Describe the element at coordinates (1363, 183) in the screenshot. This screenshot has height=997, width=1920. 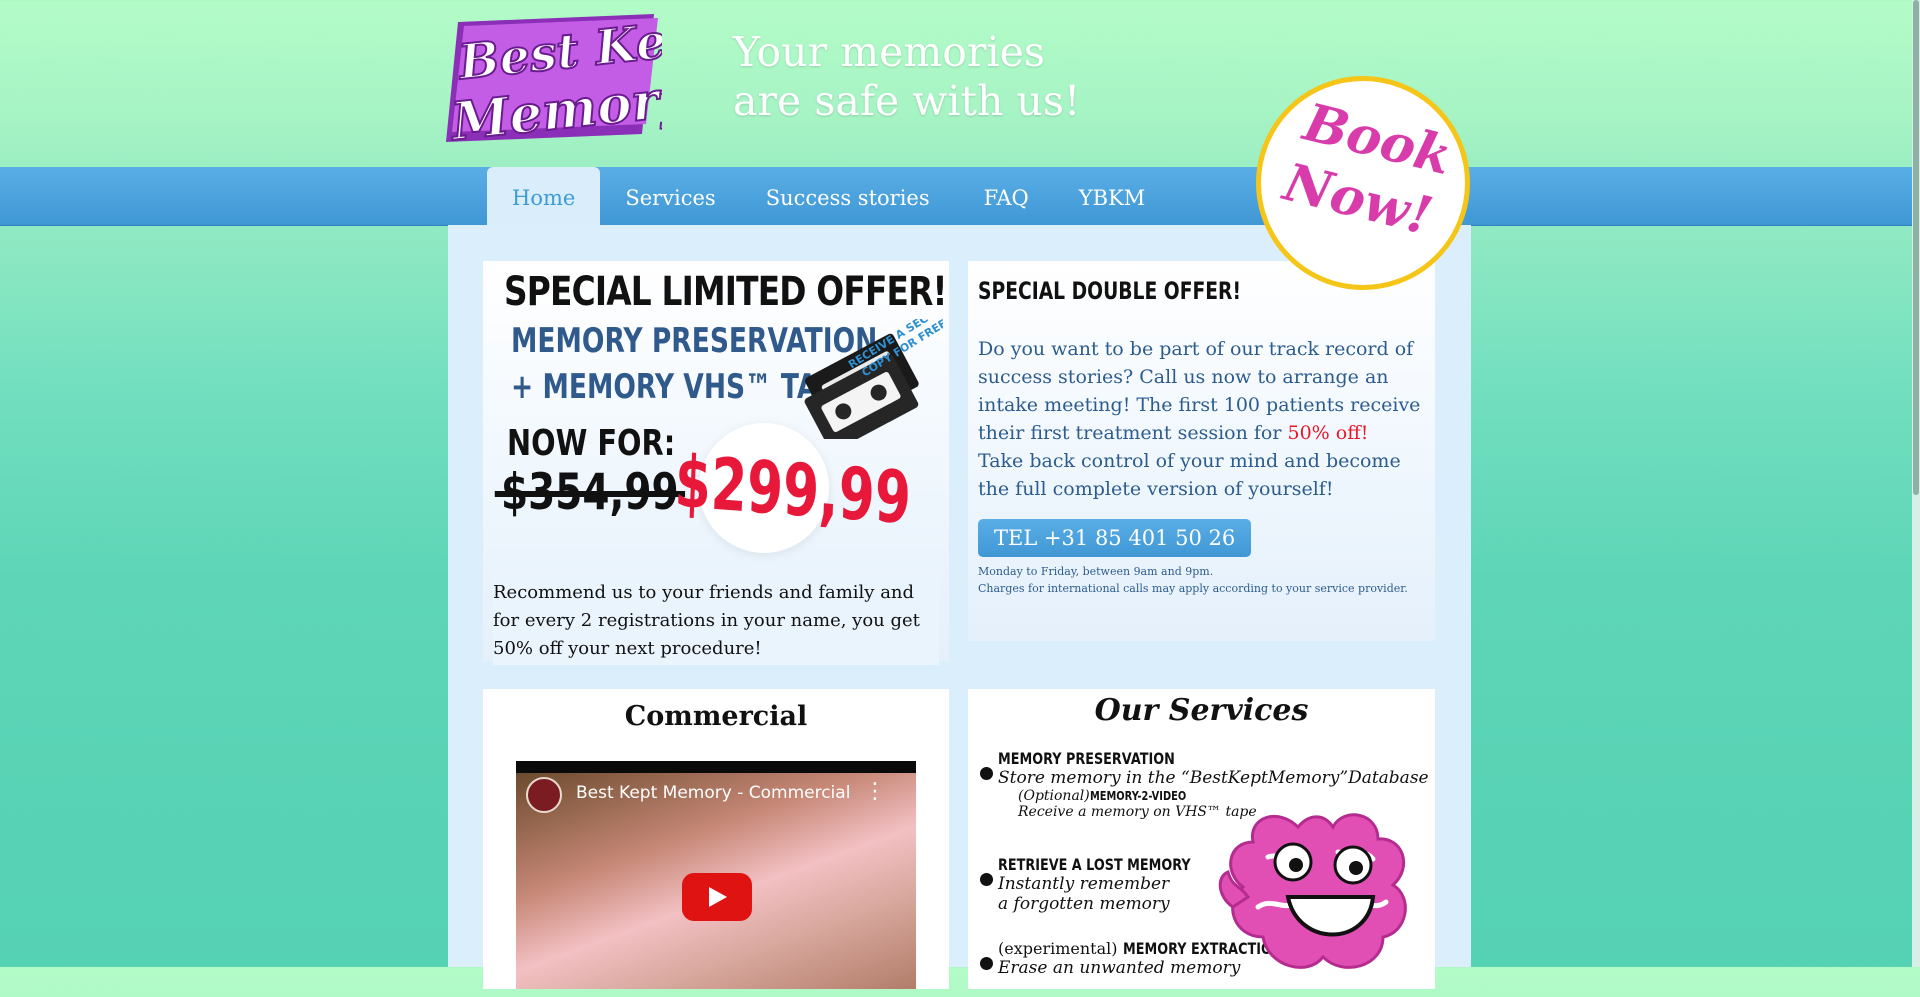
I see `book-now-button: Book Now!` at that location.